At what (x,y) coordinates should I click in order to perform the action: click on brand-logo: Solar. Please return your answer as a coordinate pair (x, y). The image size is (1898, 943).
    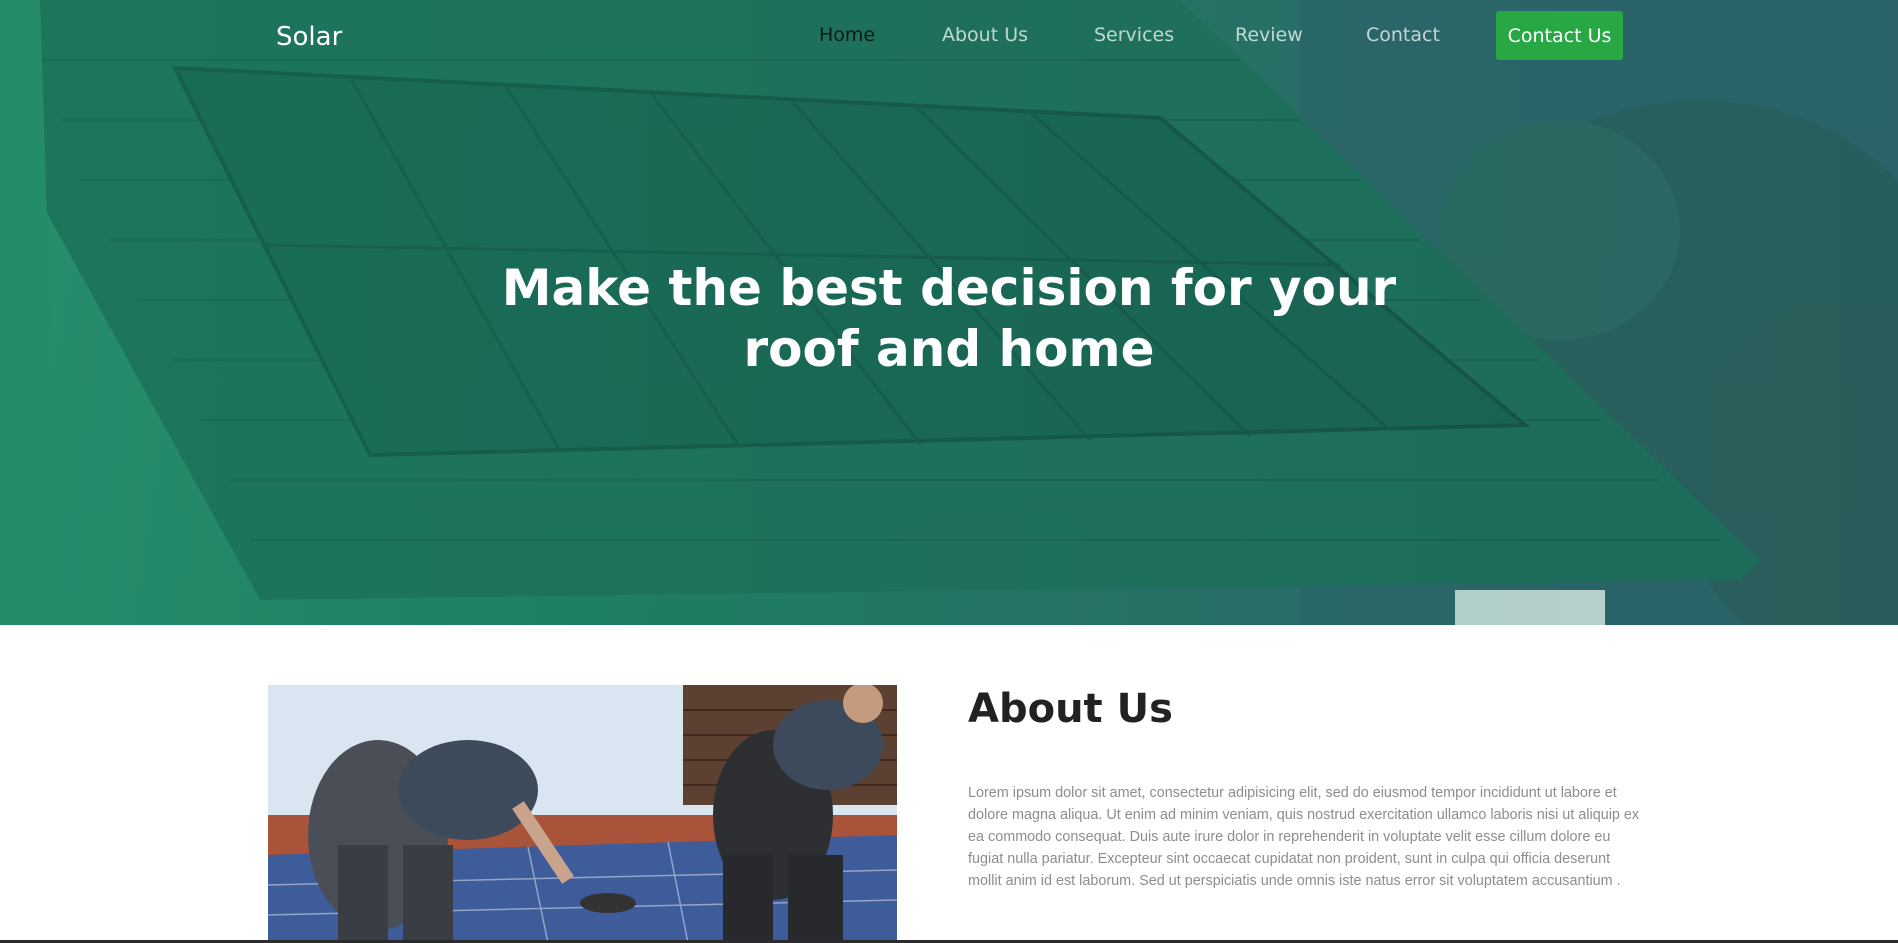
    Looking at the image, I should click on (309, 37).